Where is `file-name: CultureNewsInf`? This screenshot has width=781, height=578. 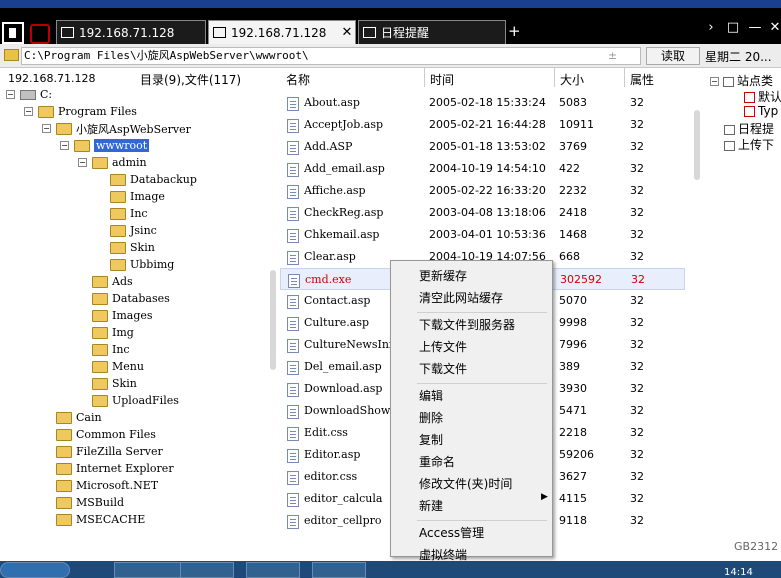
file-name: CultureNewsInf is located at coordinates (348, 344).